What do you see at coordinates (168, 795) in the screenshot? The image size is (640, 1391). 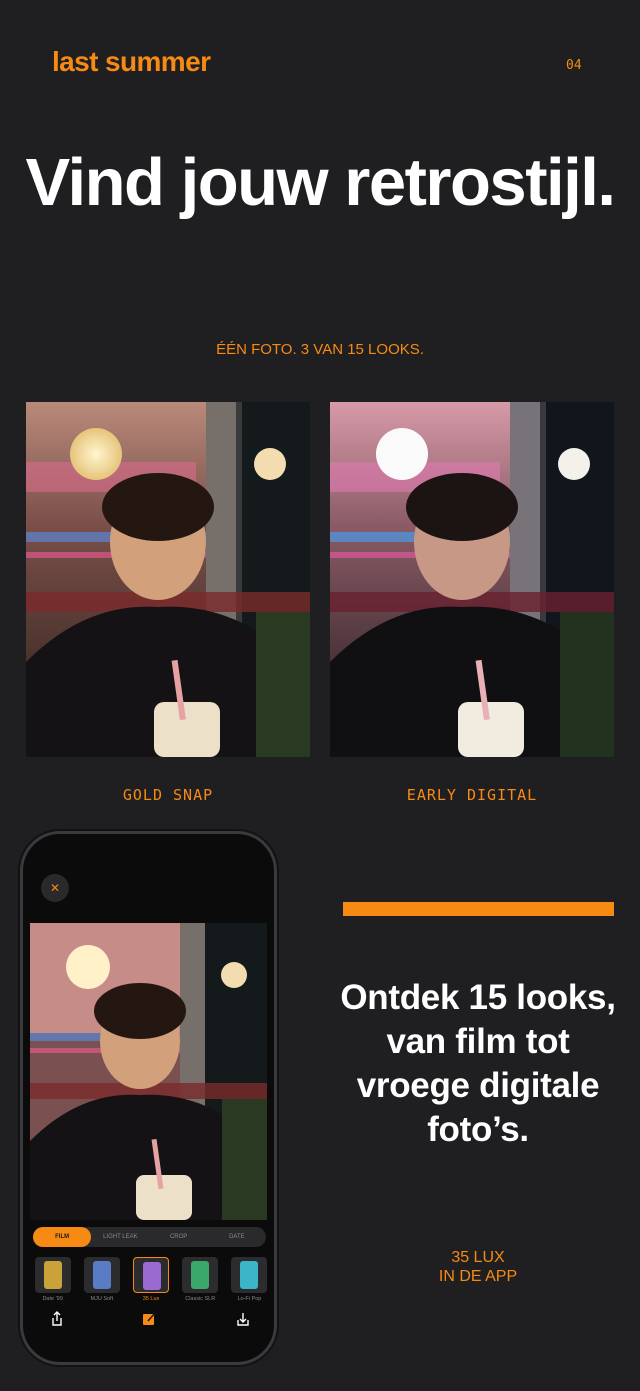 I see `caption-gold-snap: GOLD SNAP` at bounding box center [168, 795].